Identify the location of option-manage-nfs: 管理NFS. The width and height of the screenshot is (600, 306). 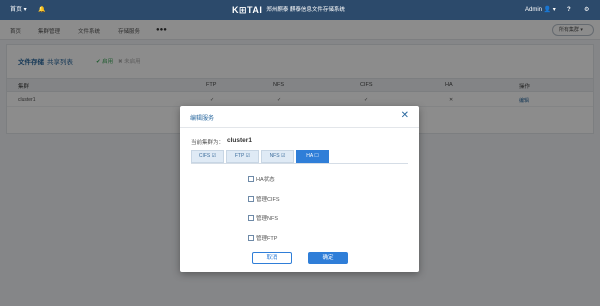
(263, 218).